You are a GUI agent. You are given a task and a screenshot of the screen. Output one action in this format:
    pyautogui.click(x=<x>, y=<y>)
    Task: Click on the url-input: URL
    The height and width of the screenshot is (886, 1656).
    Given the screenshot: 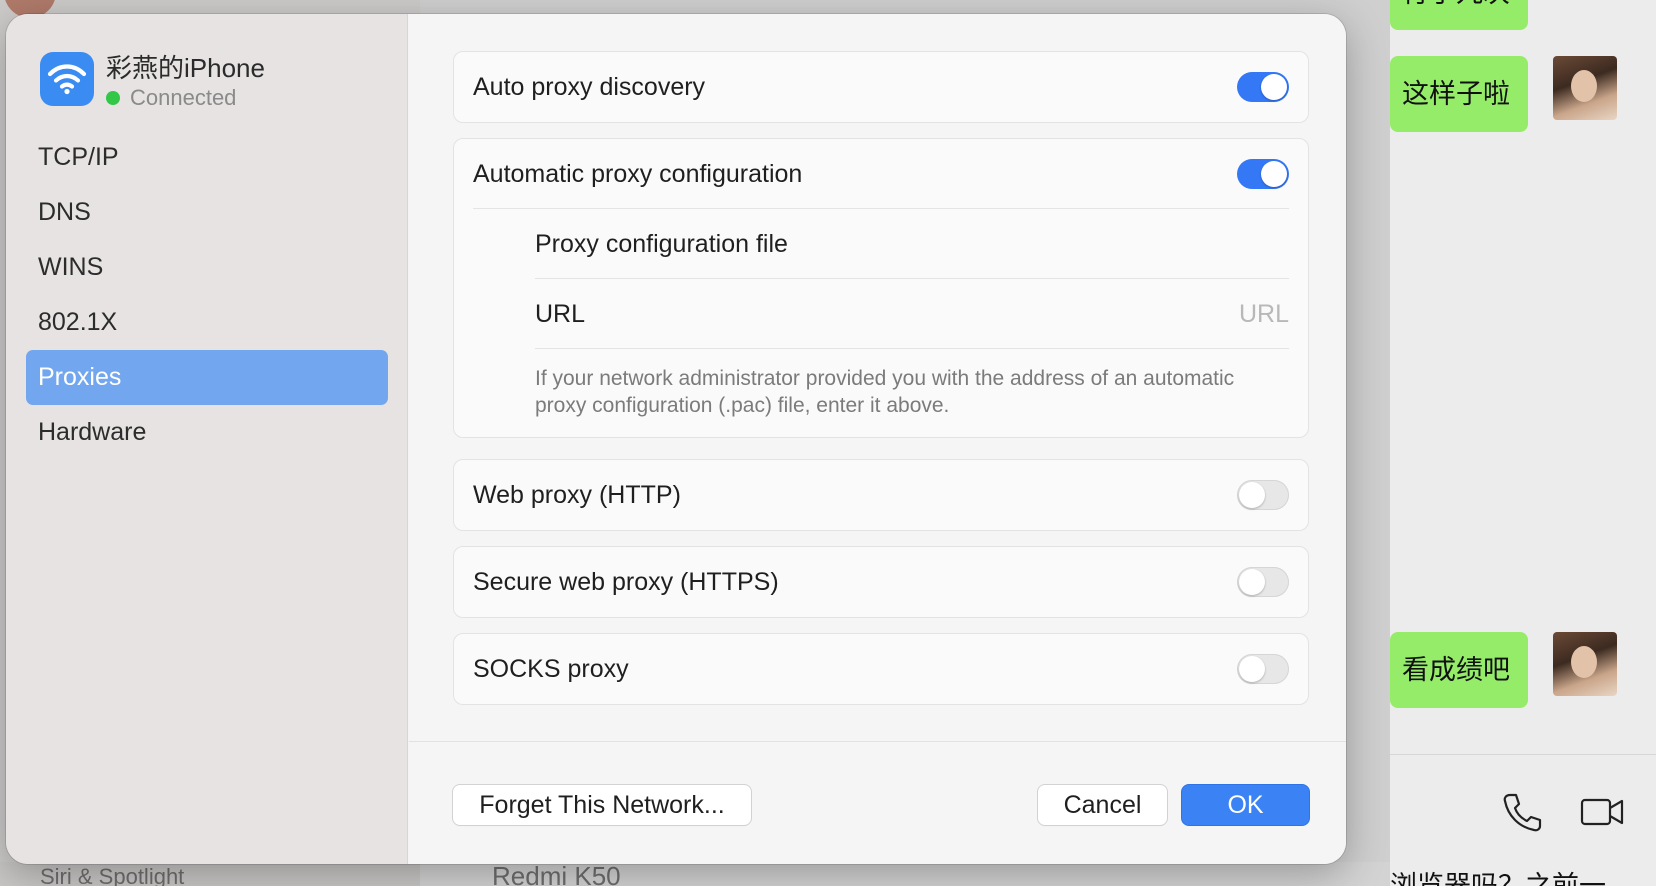 What is the action you would take?
    pyautogui.click(x=1264, y=314)
    